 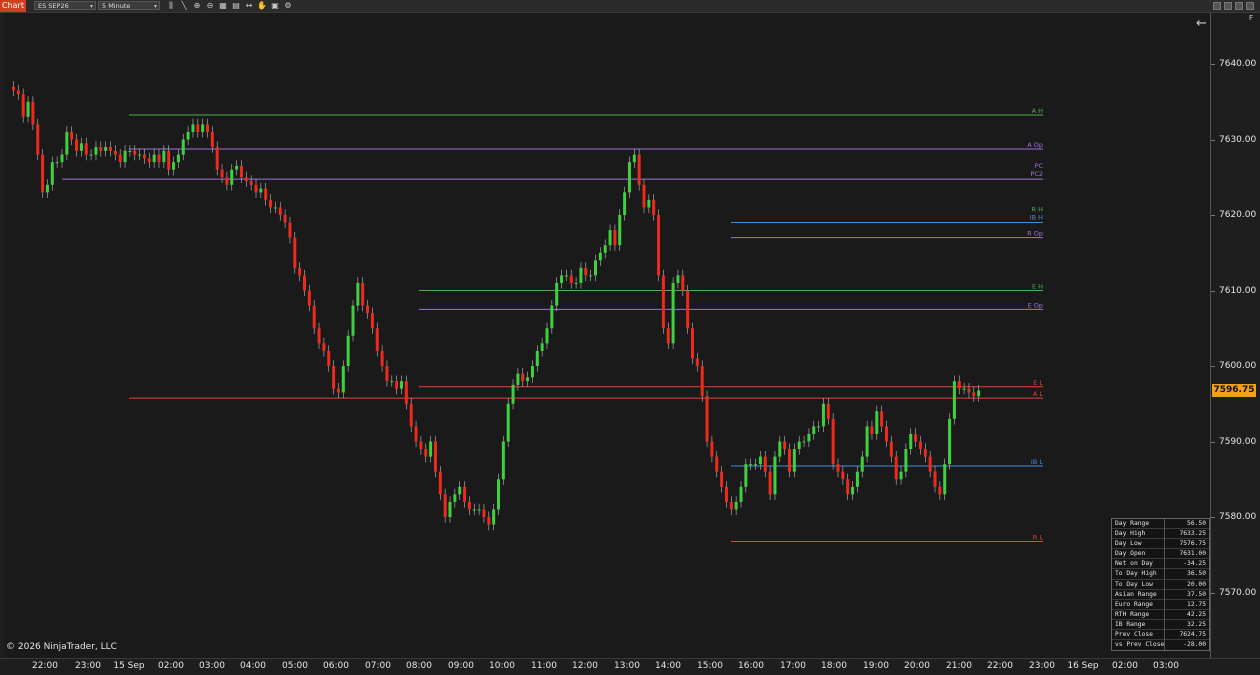 I want to click on stats-row: Day Low 7576.75, so click(x=1160, y=544).